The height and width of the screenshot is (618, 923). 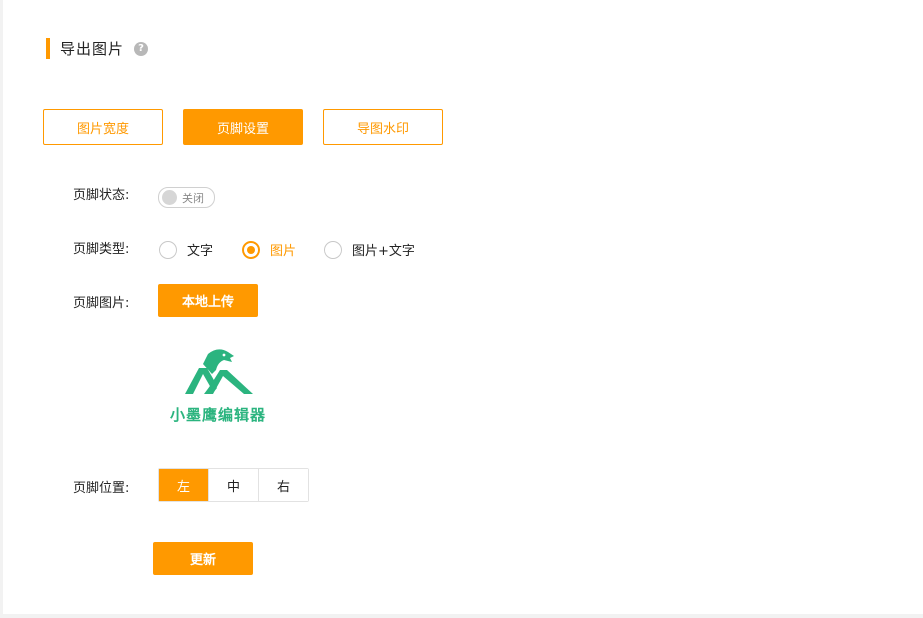 What do you see at coordinates (92, 49) in the screenshot?
I see `page-title: 导出图片` at bounding box center [92, 49].